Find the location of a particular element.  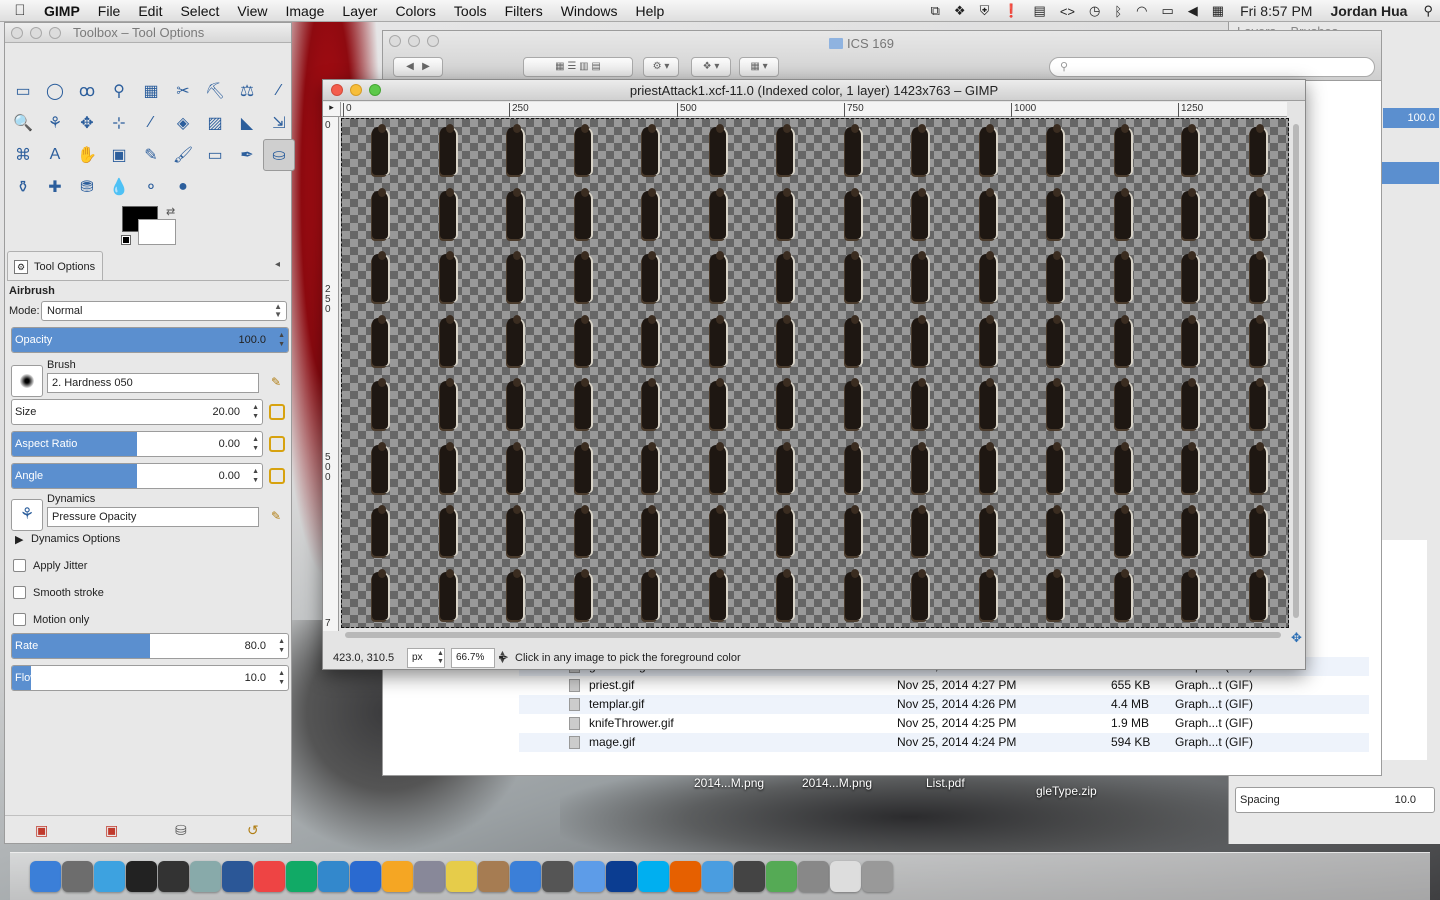

spotlight-search-icon: ⚲ is located at coordinates (1428, 11).